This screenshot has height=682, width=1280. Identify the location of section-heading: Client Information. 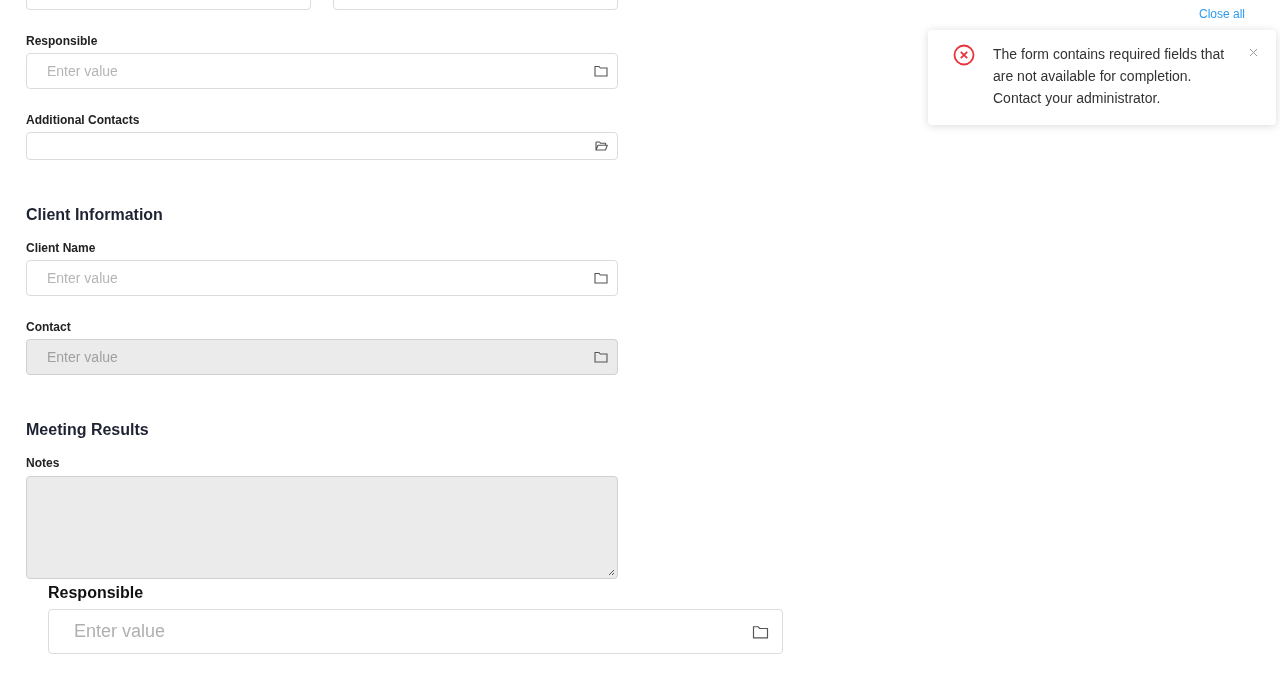
(95, 215).